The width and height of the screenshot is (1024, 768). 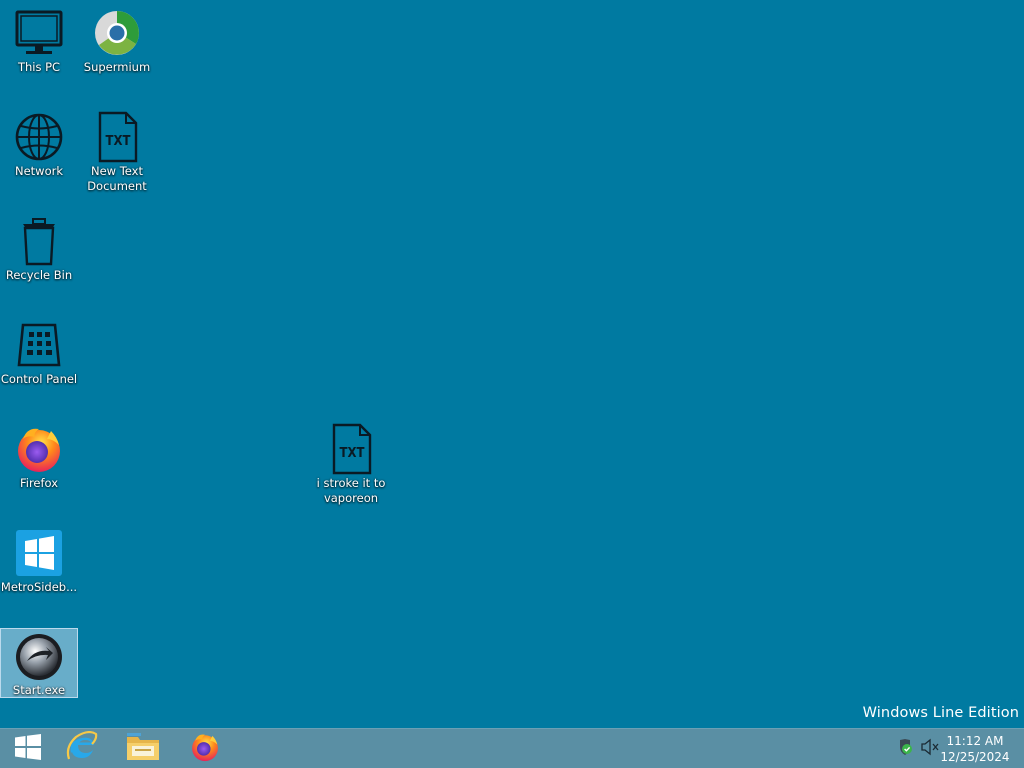 I want to click on folder-icon, so click(x=143, y=749).